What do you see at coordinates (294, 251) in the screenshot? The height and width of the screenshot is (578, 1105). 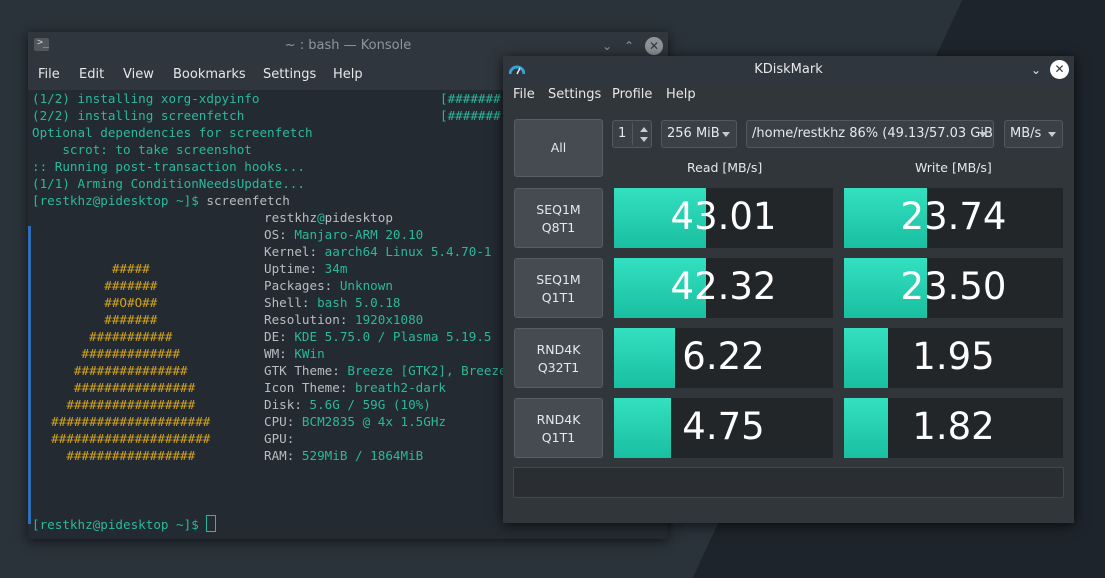 I see `info-key: Kernel:` at bounding box center [294, 251].